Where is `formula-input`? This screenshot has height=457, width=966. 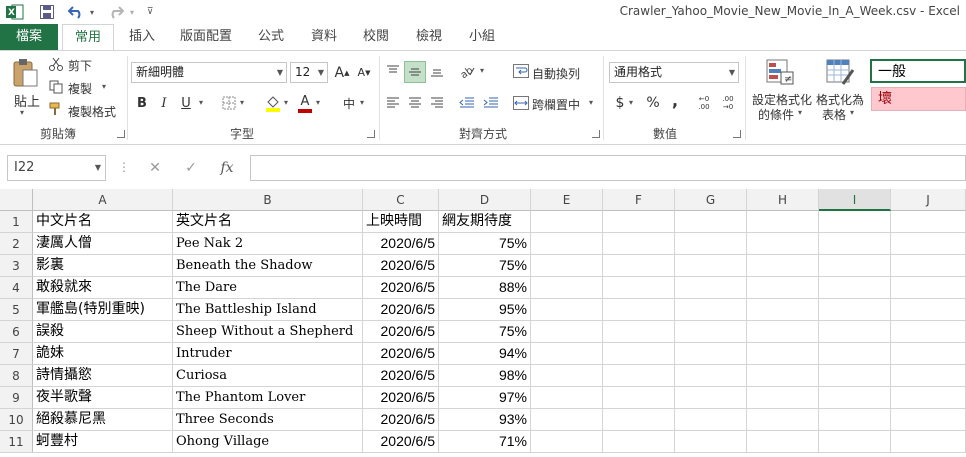
formula-input is located at coordinates (608, 168).